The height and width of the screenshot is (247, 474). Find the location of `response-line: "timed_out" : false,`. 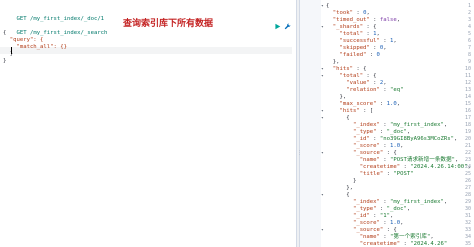

response-line: "timed_out" : false, is located at coordinates (366, 20).